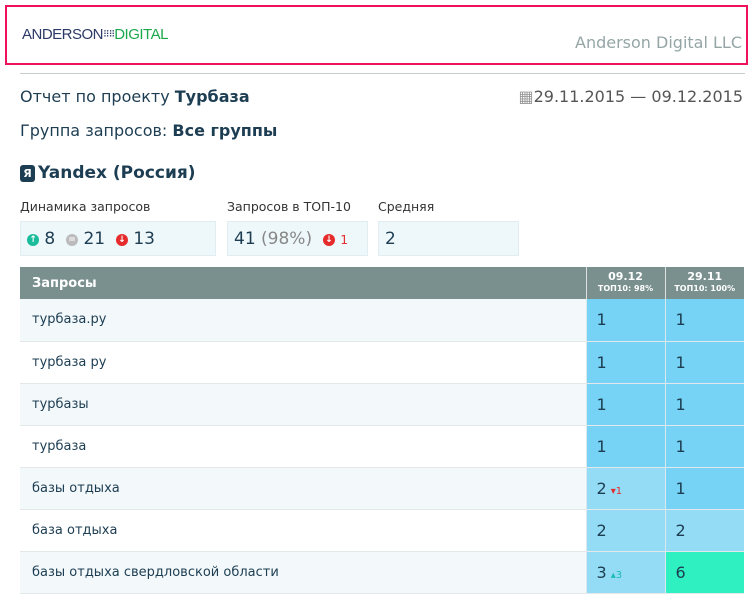 The height and width of the screenshot is (595, 749). I want to click on same-count: 21, so click(94, 239).